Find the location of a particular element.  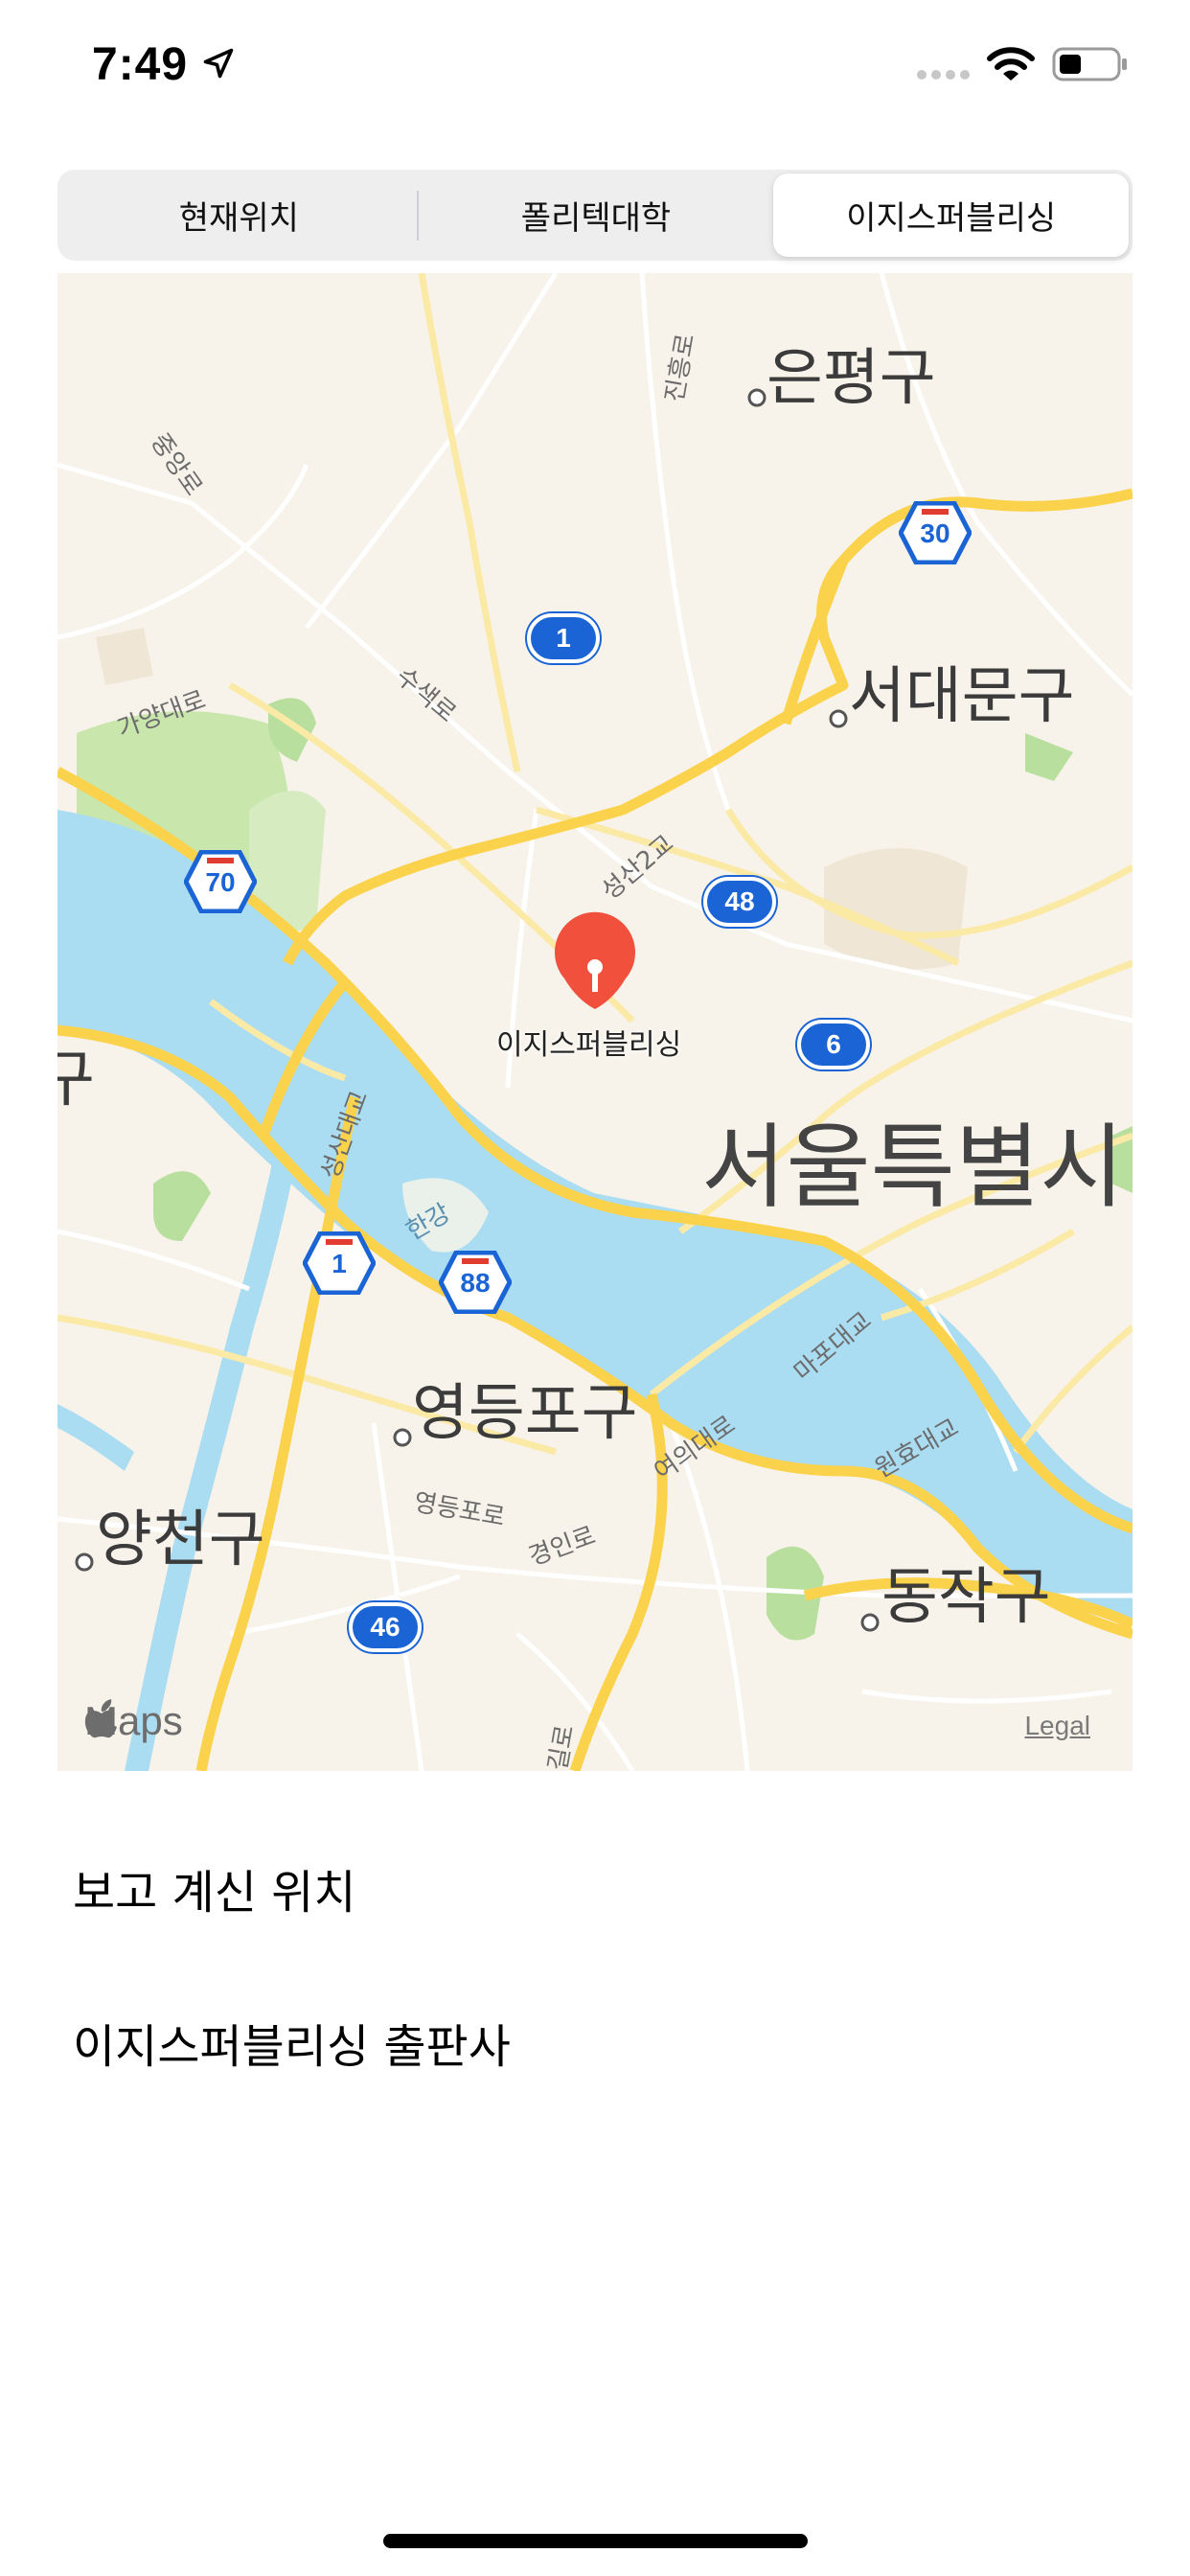

highway-shield-6: 6 is located at coordinates (834, 1045).